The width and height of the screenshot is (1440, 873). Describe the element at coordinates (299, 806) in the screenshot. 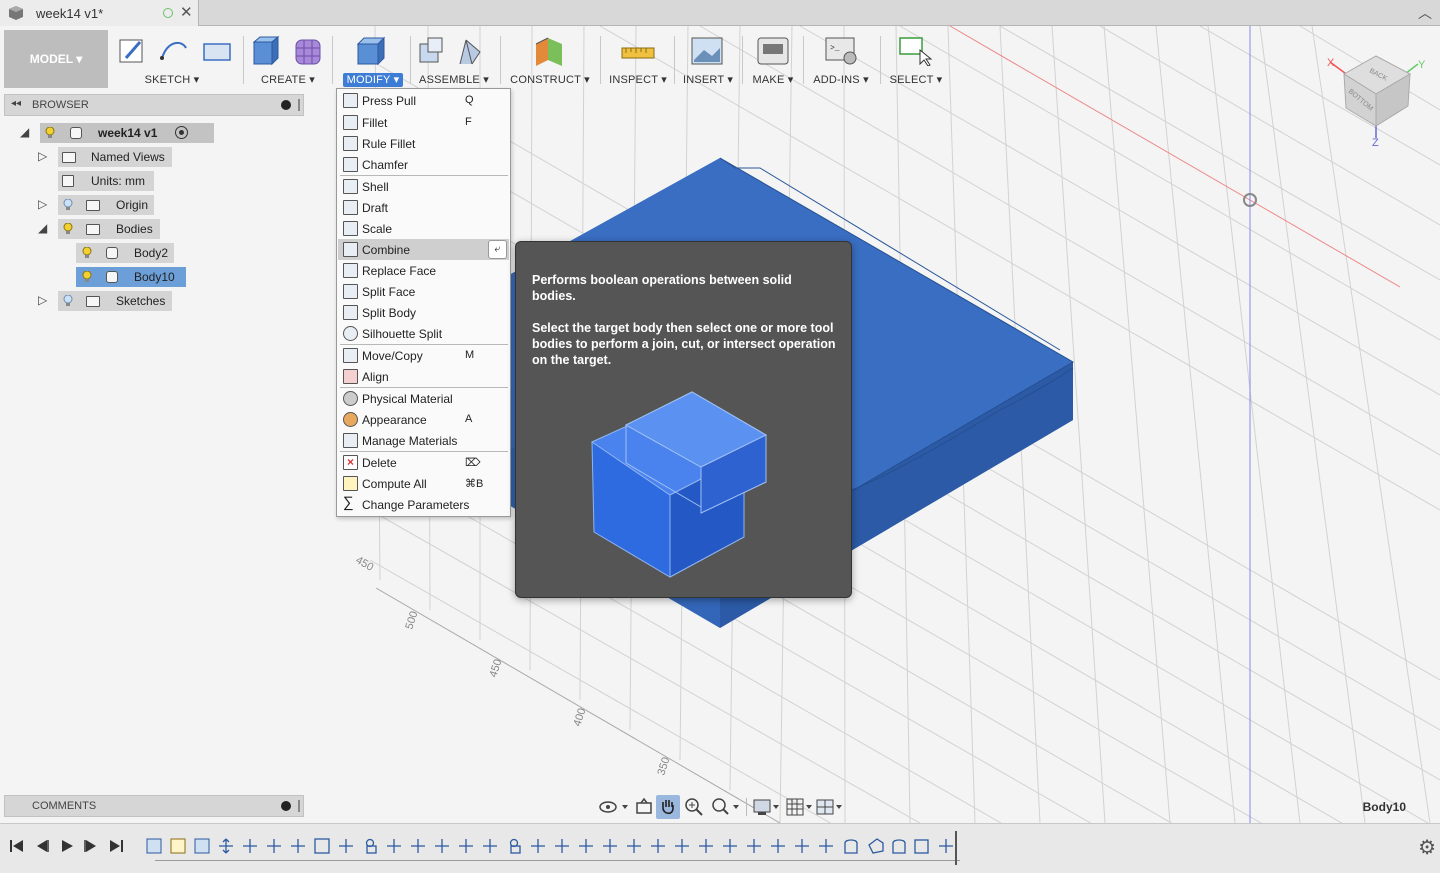

I see `comments-resize-handle` at that location.